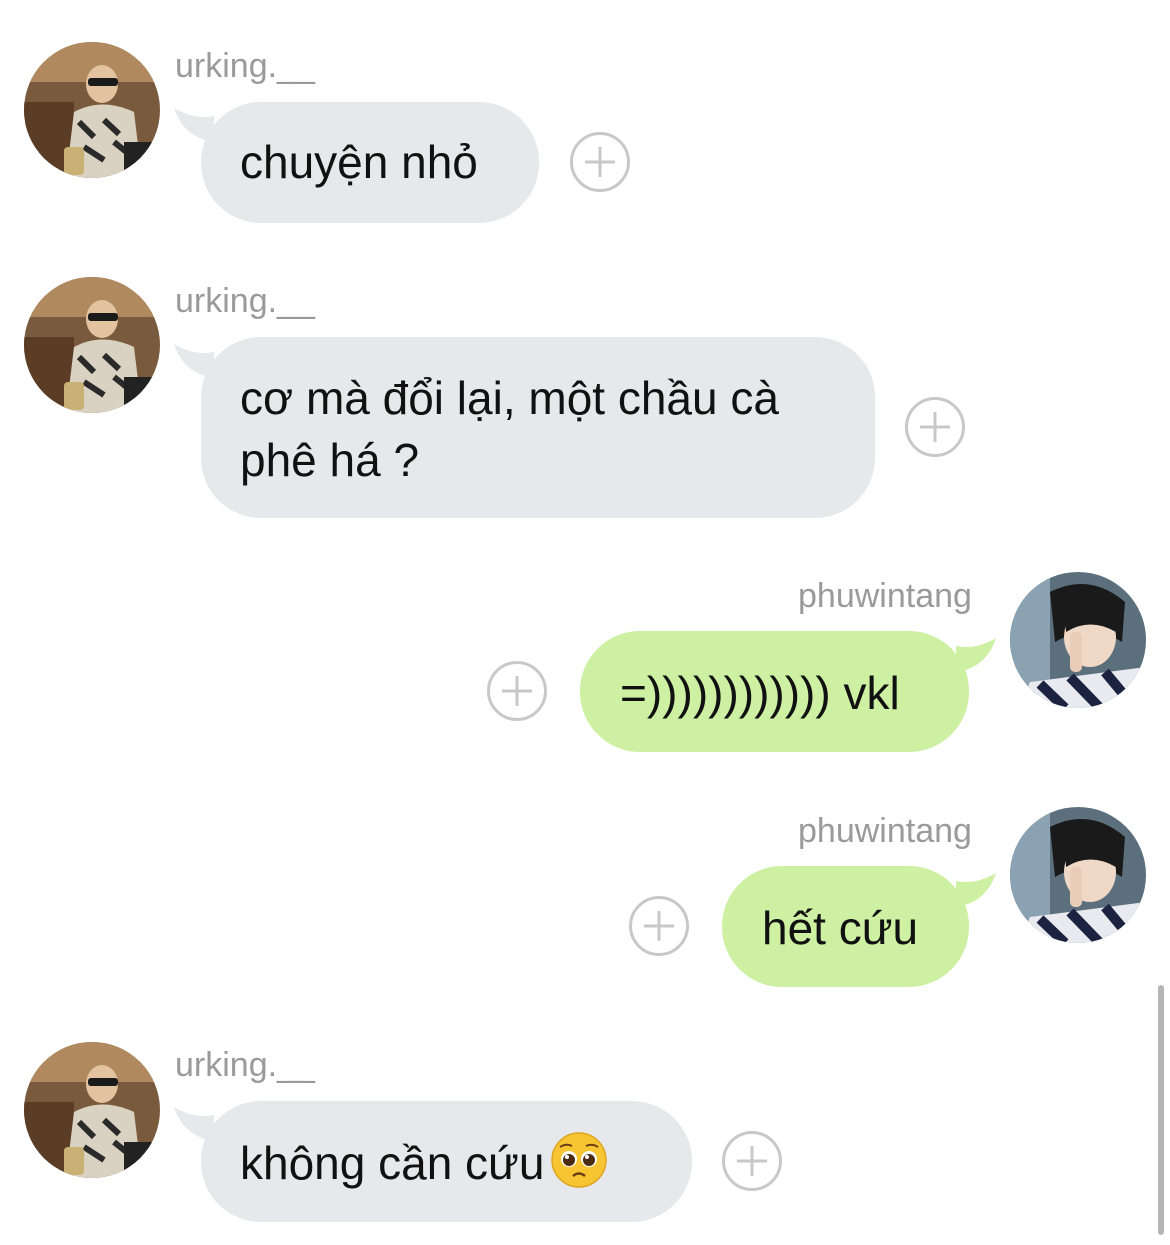 The width and height of the screenshot is (1170, 1245). I want to click on message-text-line: cơ mà đổi lại, một chầu cà, so click(509, 398).